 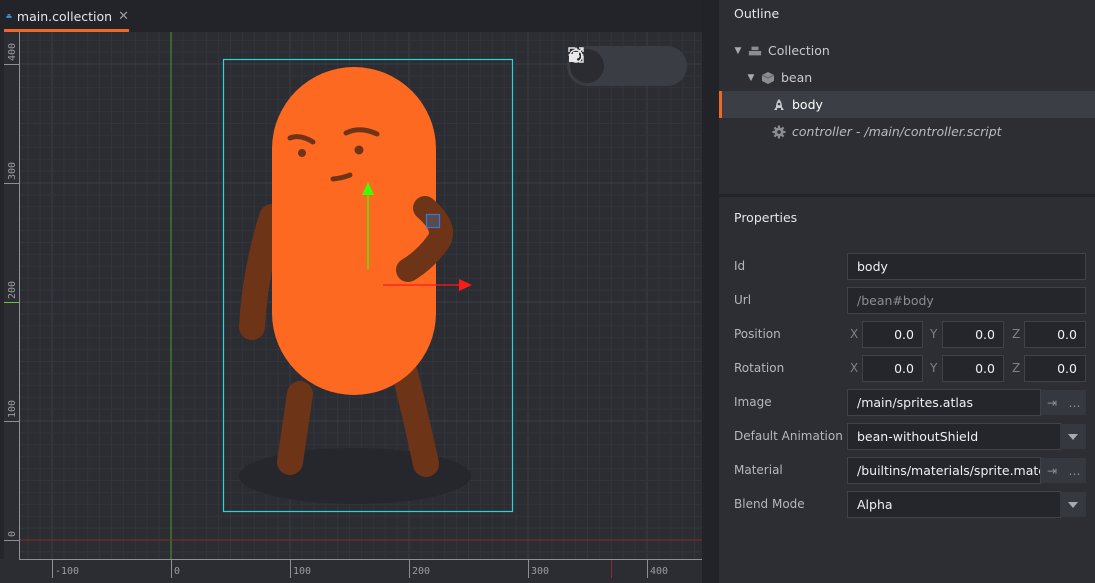 What do you see at coordinates (944, 402) in the screenshot?
I see `image-field: /main/sprites.atlas` at bounding box center [944, 402].